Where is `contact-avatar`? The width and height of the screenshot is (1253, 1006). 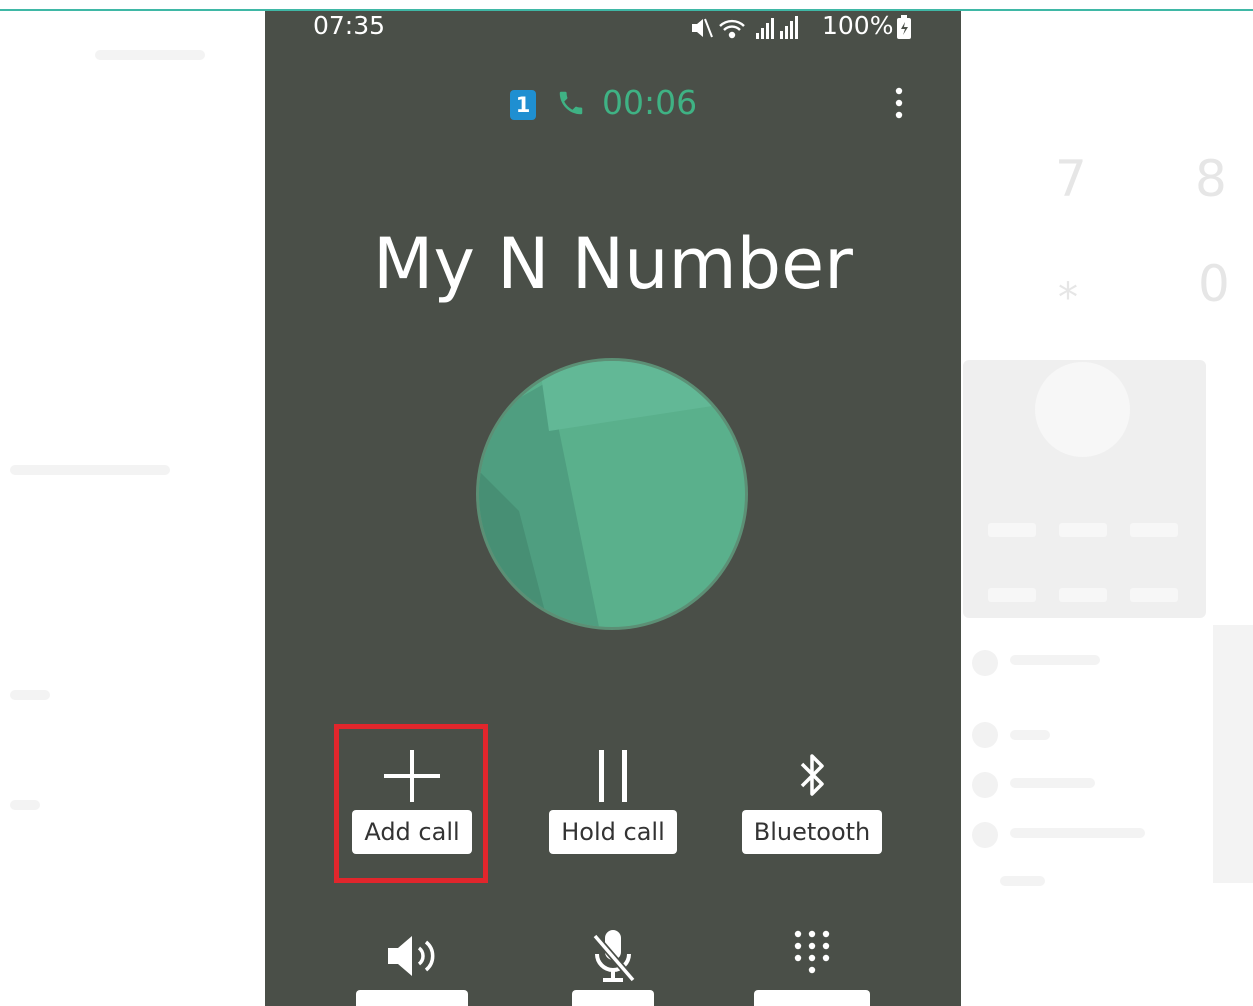 contact-avatar is located at coordinates (612, 494).